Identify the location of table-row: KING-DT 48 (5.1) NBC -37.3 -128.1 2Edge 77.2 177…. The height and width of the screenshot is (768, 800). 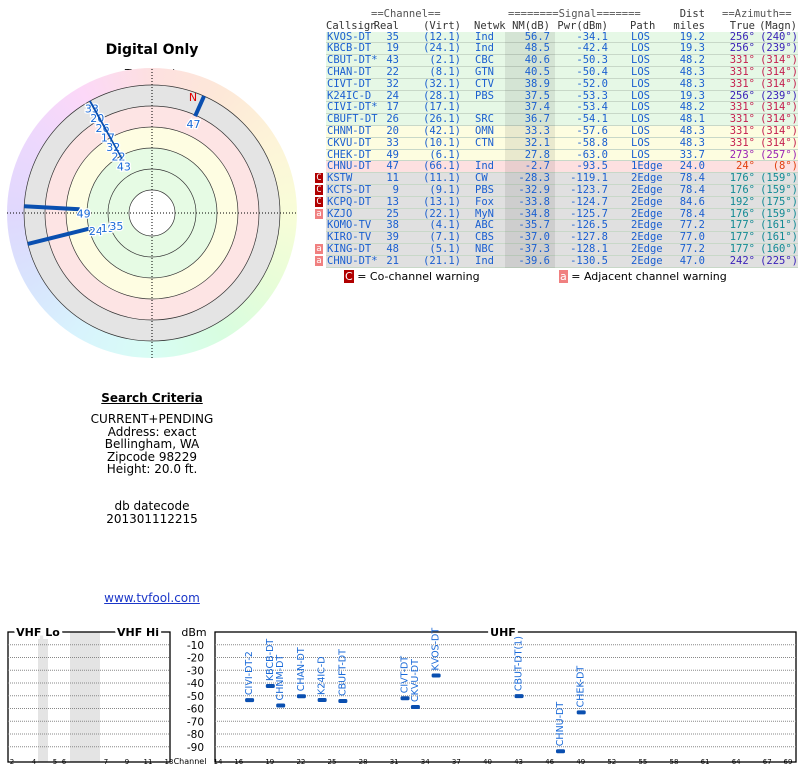
(556, 249).